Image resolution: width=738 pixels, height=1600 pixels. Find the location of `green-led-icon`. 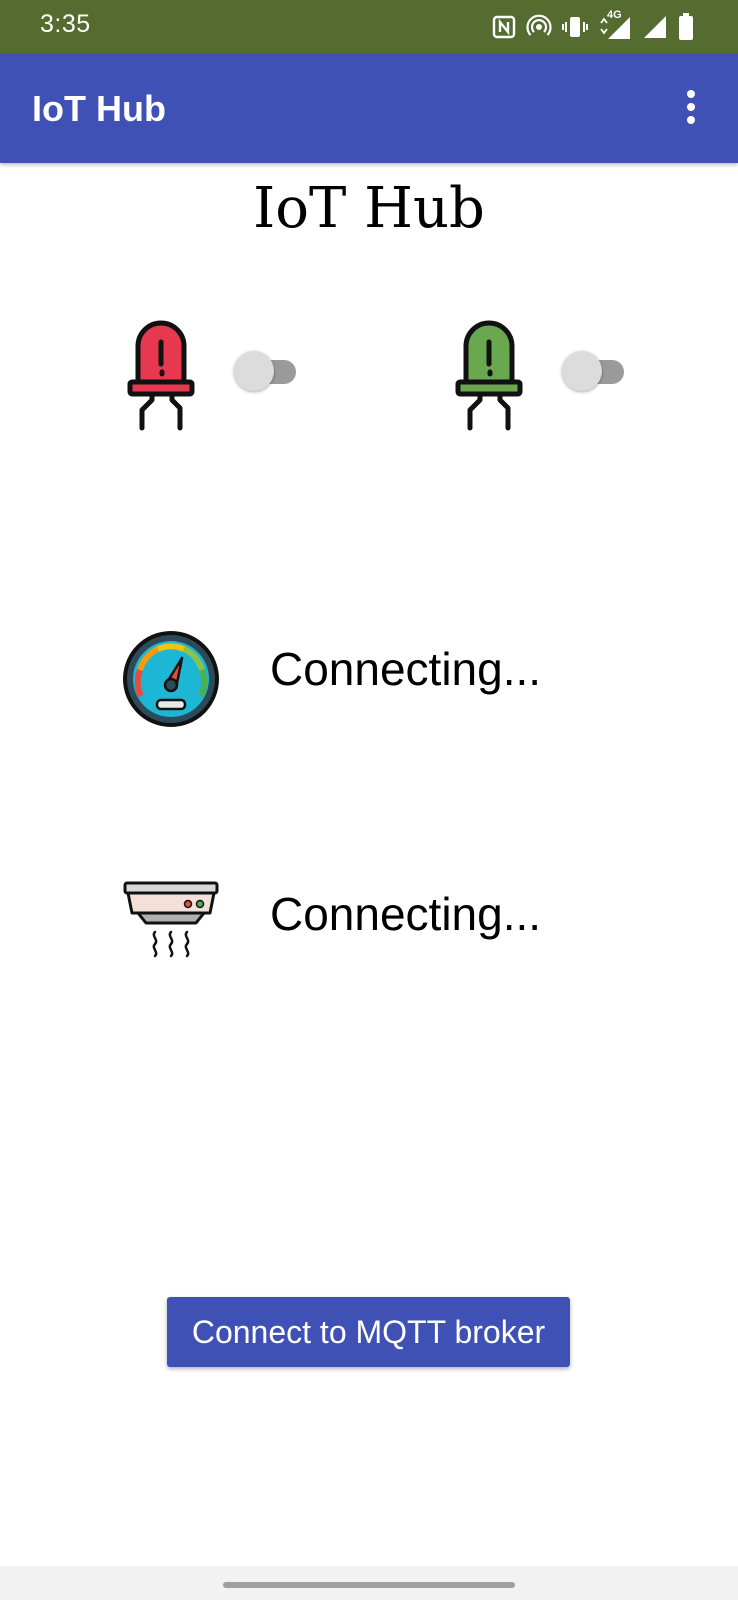

green-led-icon is located at coordinates (489, 376).